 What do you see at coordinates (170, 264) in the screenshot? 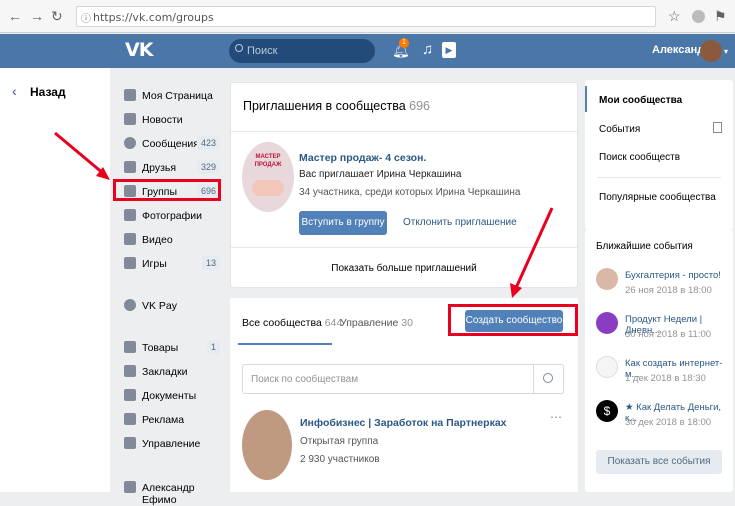
I see `menu-item-games: Игры 13` at bounding box center [170, 264].